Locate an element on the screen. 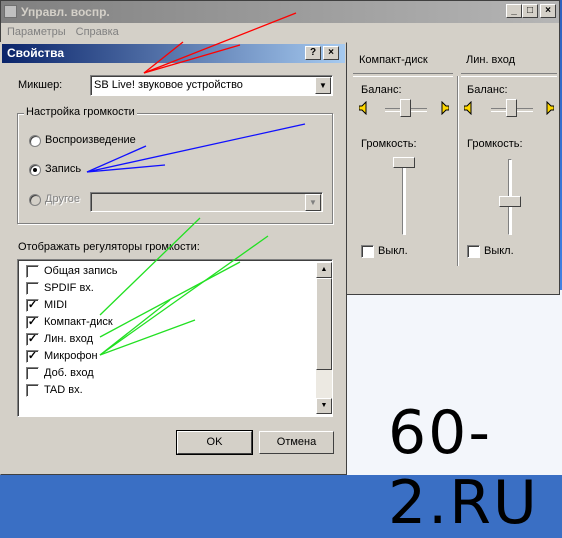 This screenshot has width=562, height=538. red-annotation-arrow is located at coordinates (220, 43).